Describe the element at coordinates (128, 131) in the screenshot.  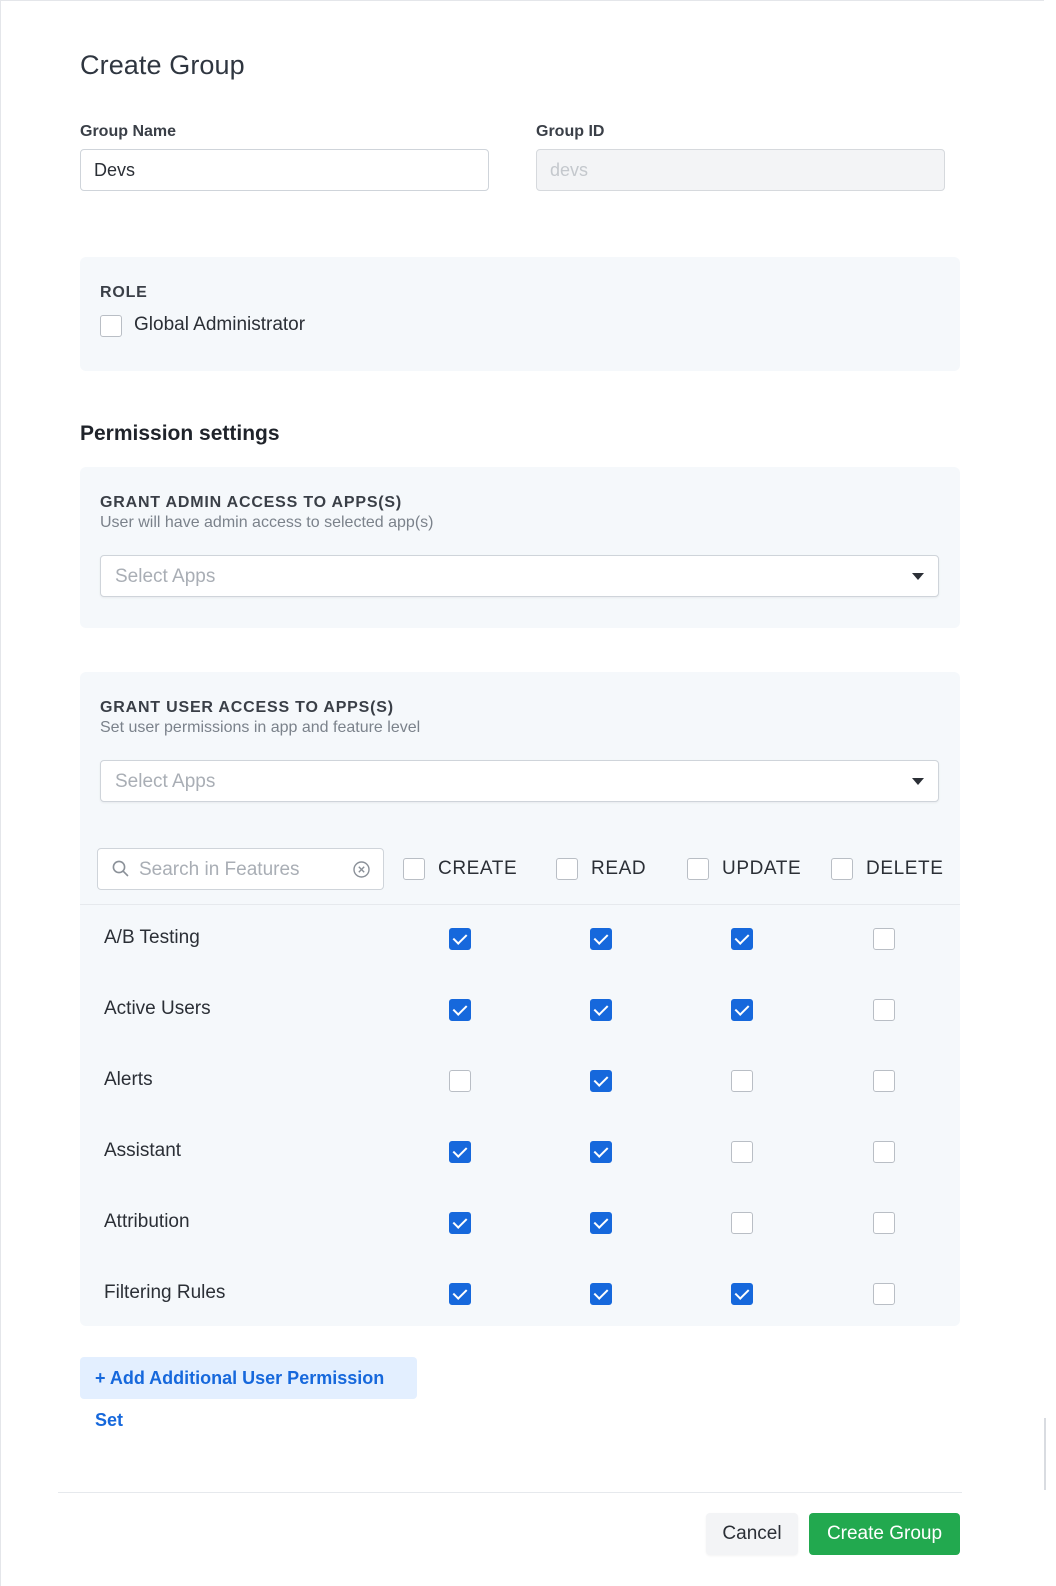
I see `group-name-label: Group Name` at that location.